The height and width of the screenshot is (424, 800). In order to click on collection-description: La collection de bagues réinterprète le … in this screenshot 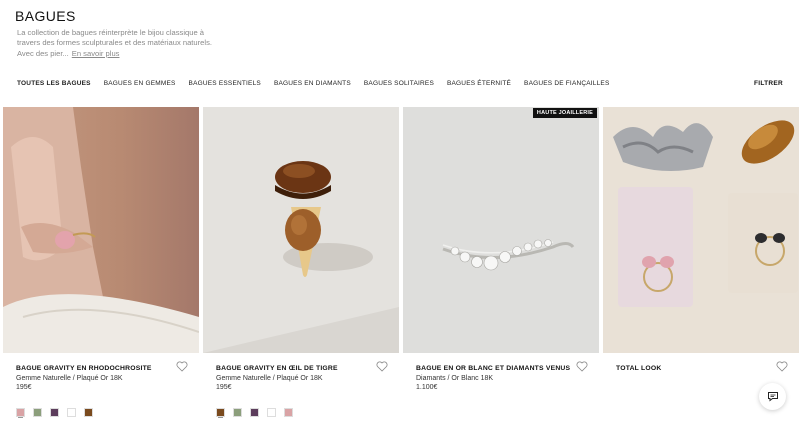, I will do `click(119, 43)`.